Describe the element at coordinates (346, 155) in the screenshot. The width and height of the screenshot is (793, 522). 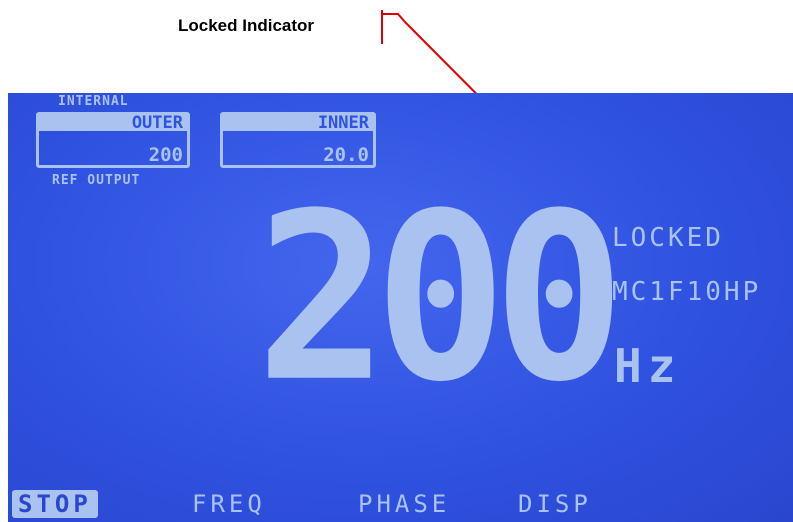
I see `inner-value: 20.0` at that location.